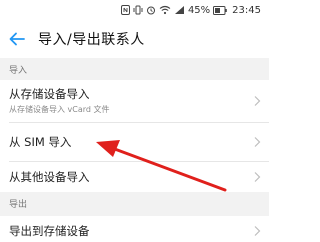 The width and height of the screenshot is (320, 242). I want to click on item-subtitle: 从存储设备导入 vCard 文件, so click(59, 109).